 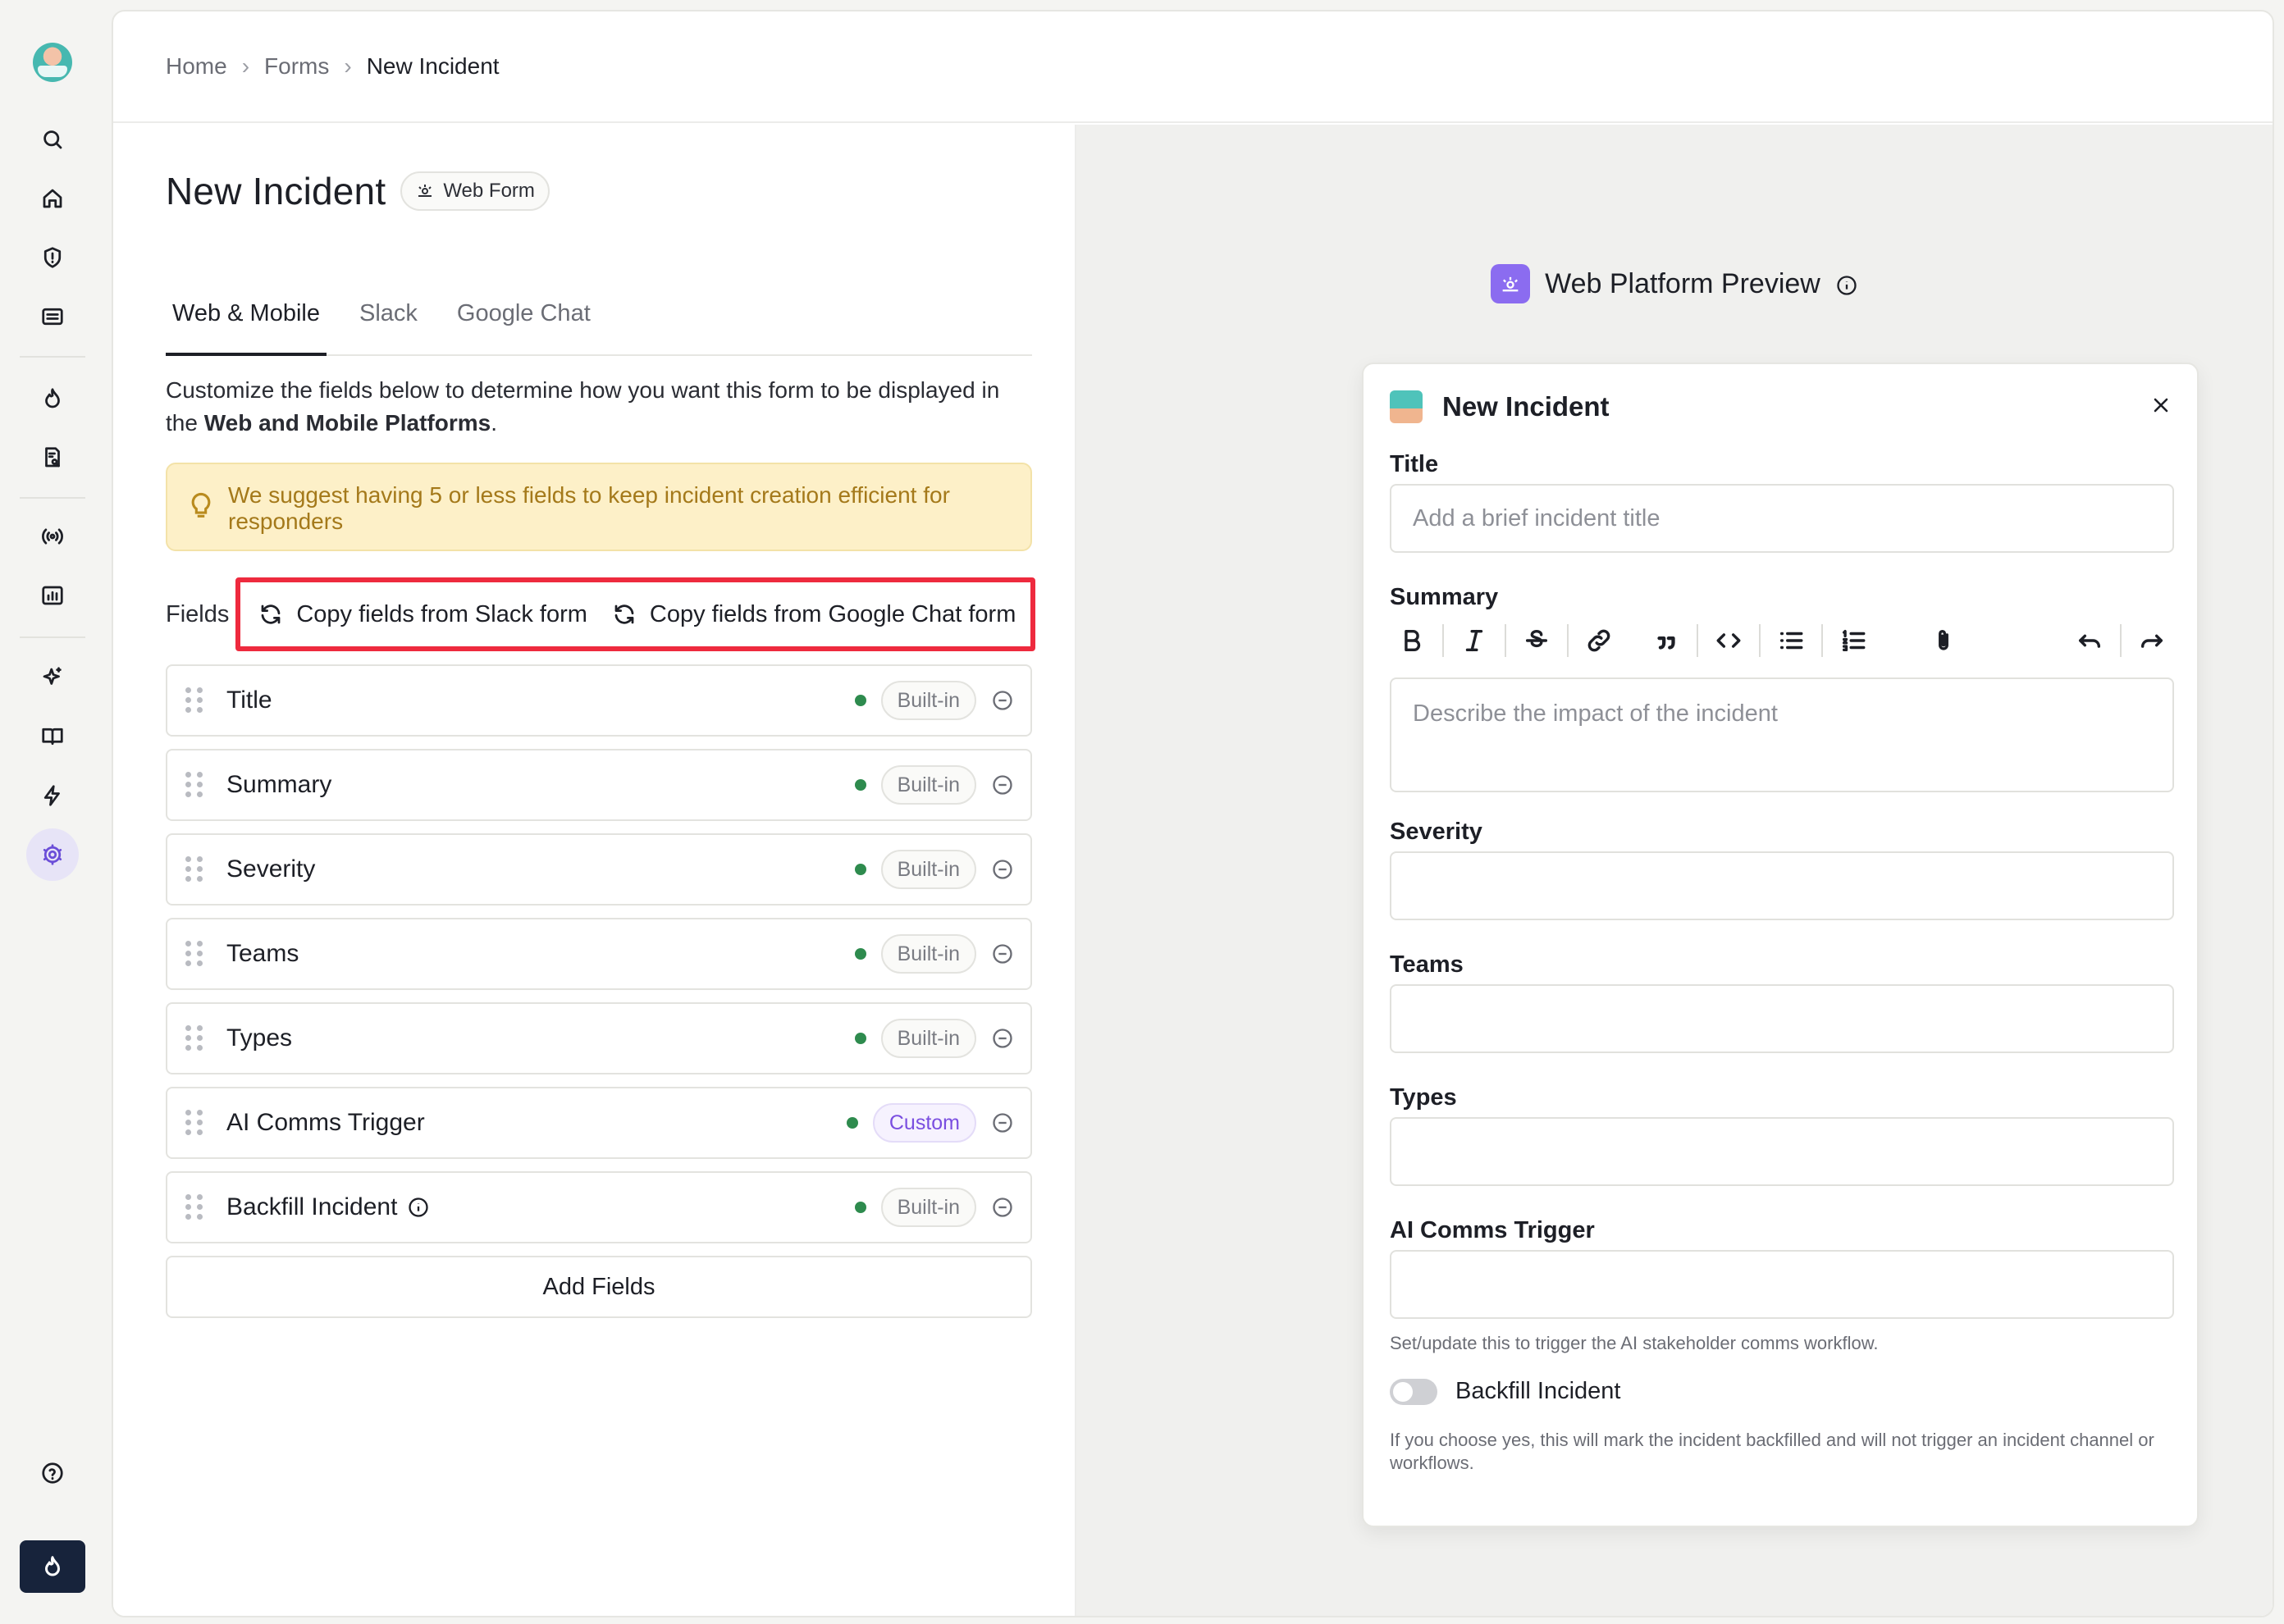 I want to click on bullet-list-icon, so click(x=1791, y=641).